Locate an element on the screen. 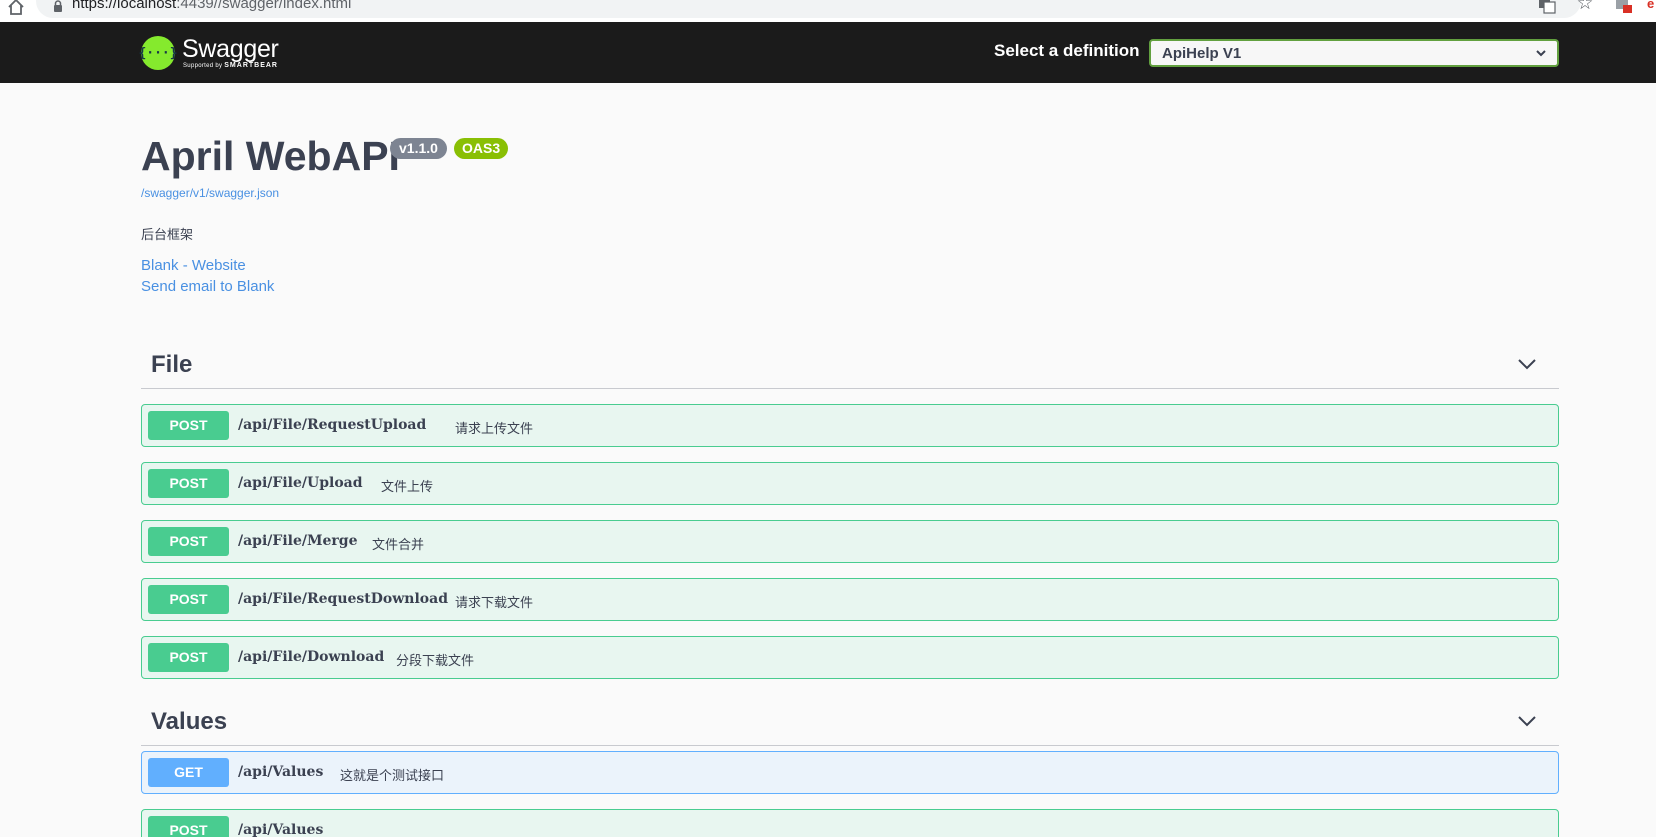 This screenshot has width=1656, height=837. operation-path: /api/File/Merge is located at coordinates (298, 541).